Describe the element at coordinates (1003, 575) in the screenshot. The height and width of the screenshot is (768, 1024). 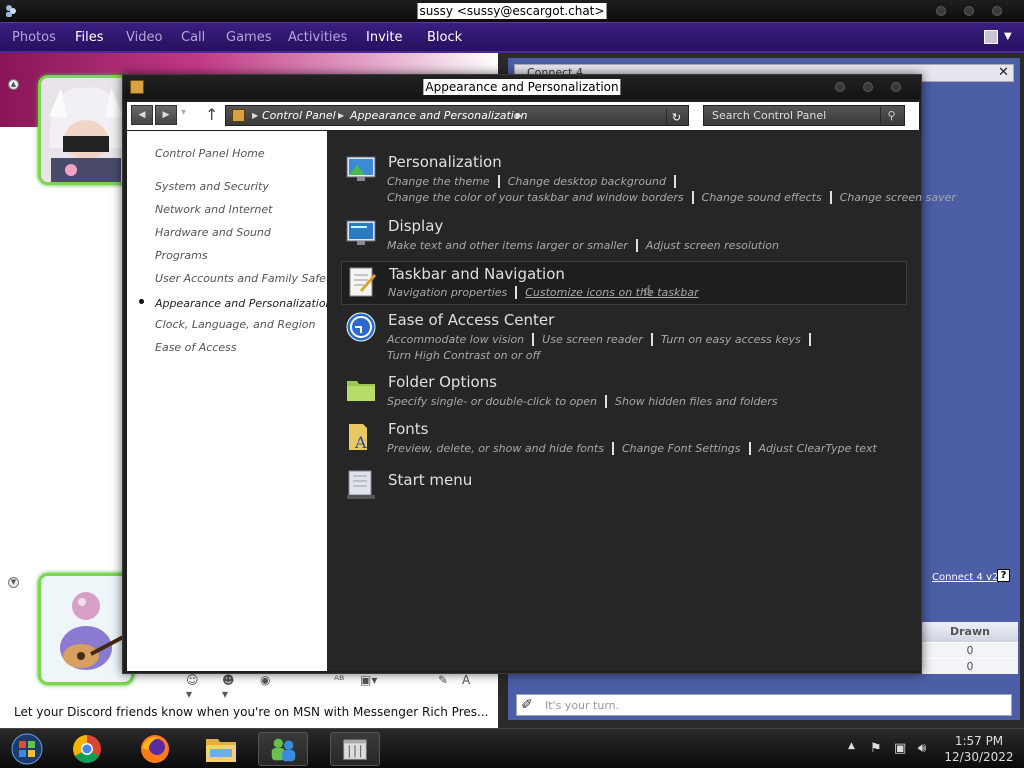
I see `help-icon: ?` at that location.